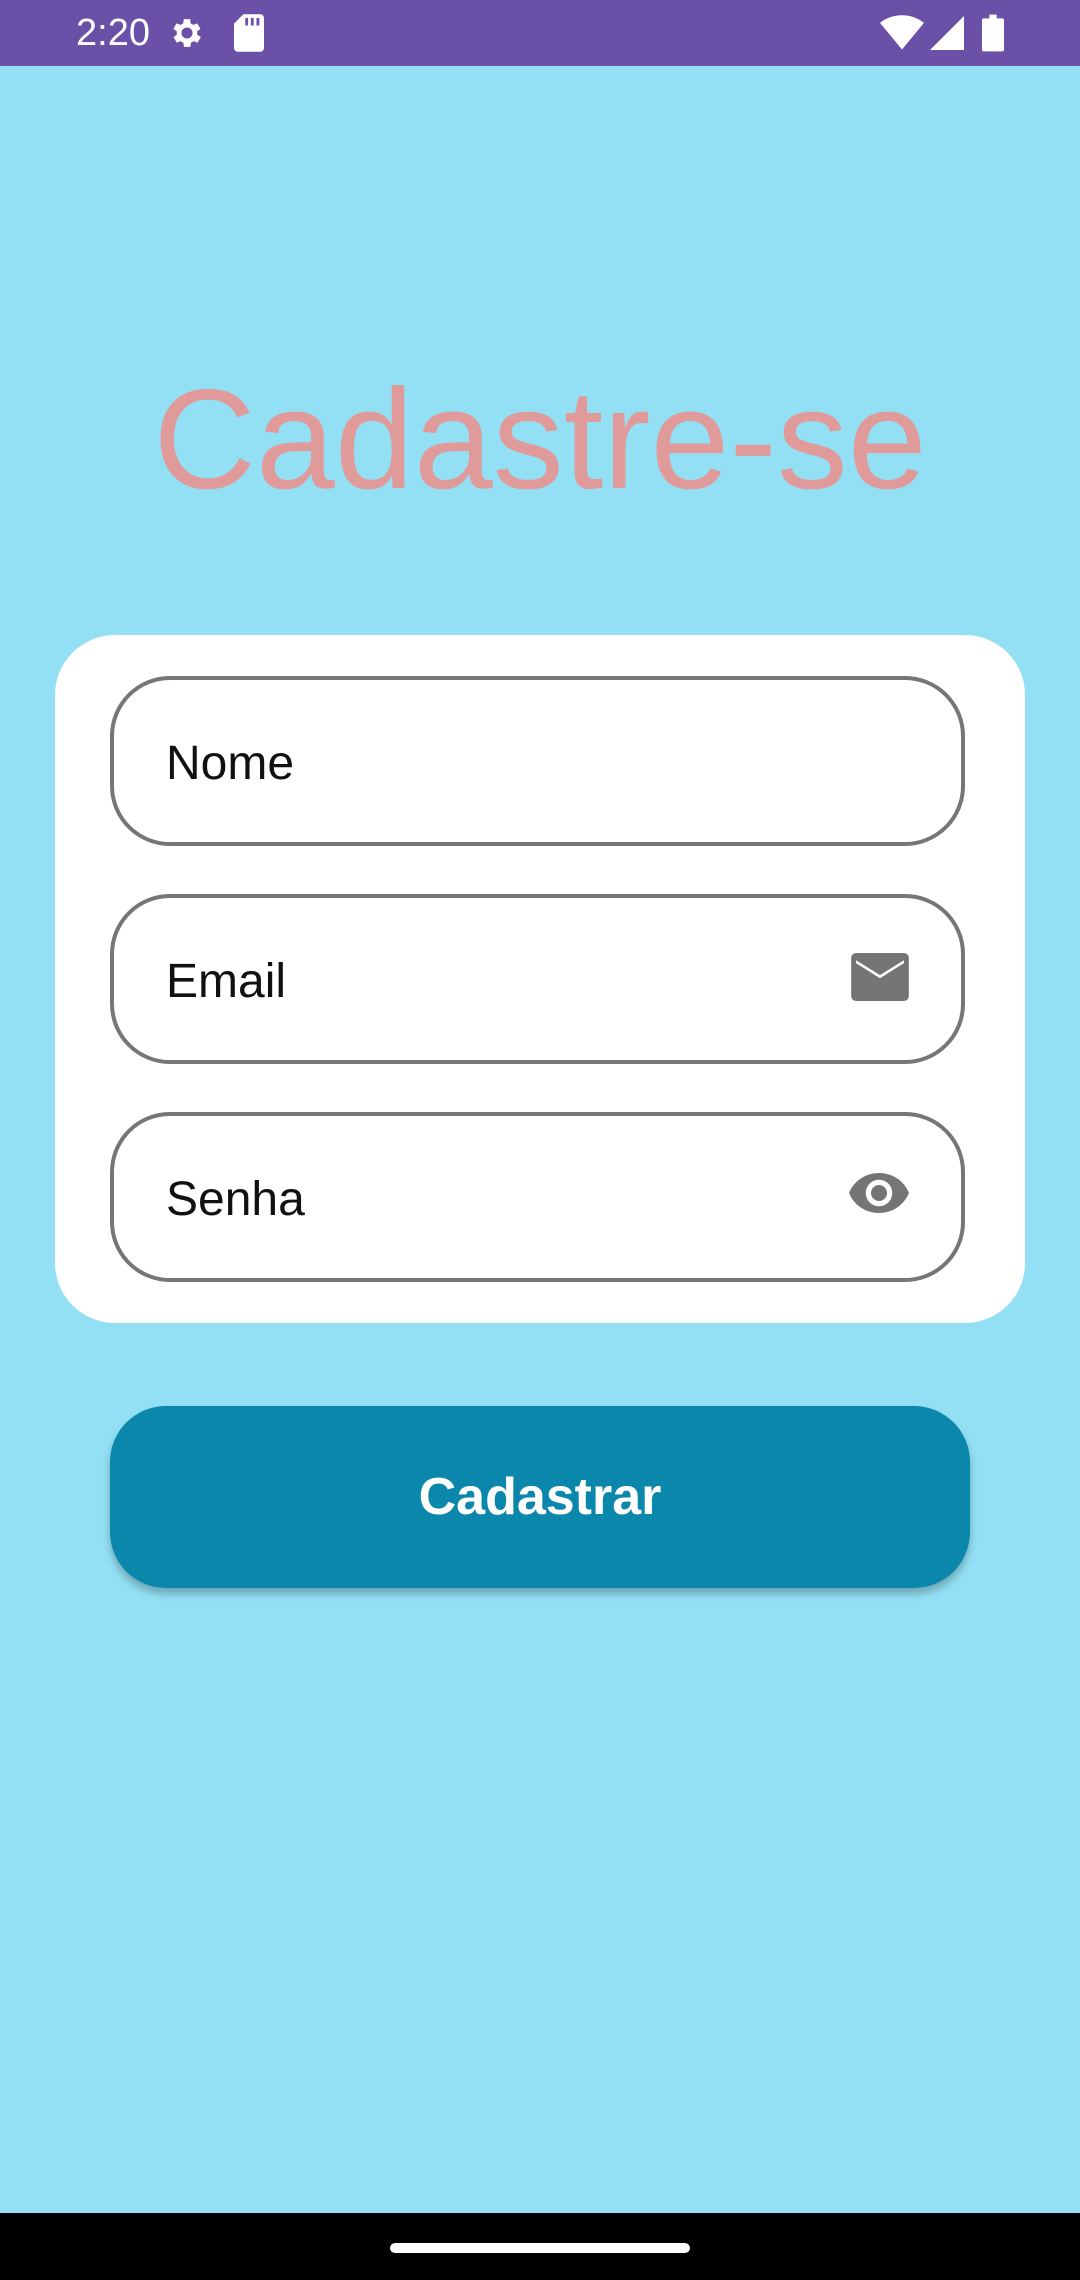  Describe the element at coordinates (226, 981) in the screenshot. I see `email-field-label: Email` at that location.